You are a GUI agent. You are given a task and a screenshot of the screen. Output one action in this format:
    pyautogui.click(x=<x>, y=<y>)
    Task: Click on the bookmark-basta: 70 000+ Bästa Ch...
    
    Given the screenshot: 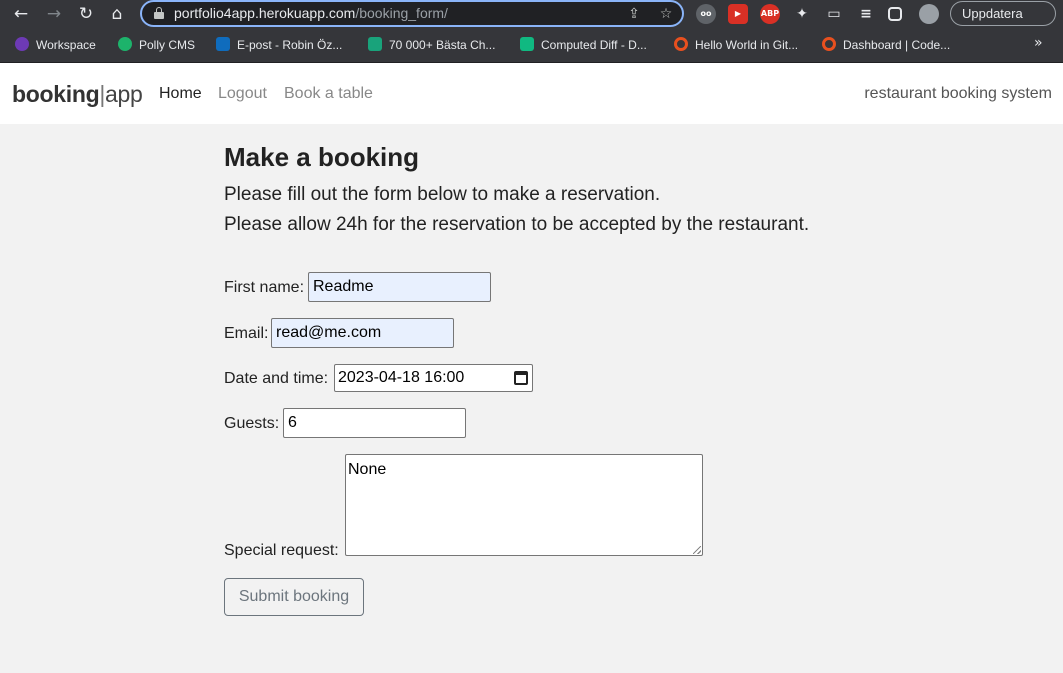 What is the action you would take?
    pyautogui.click(x=431, y=45)
    